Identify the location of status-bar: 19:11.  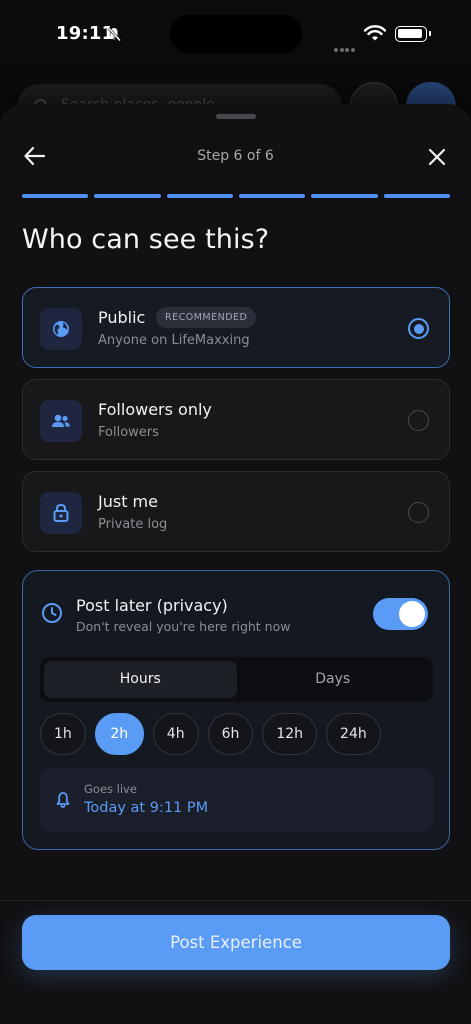
(235, 34).